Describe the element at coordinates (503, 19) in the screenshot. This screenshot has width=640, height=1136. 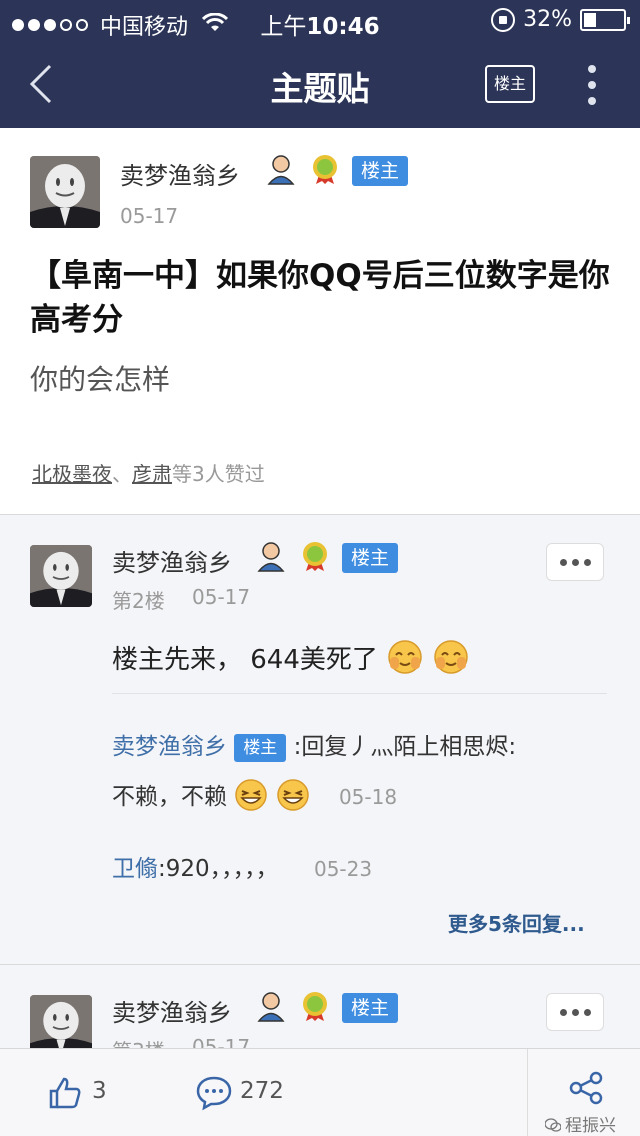
I see `rotation-lock-icon` at that location.